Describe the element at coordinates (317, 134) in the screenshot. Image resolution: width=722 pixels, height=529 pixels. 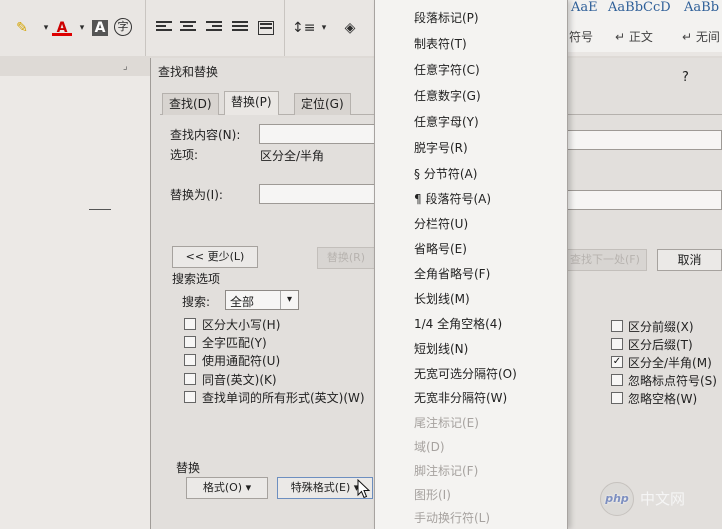
I see `find-what-input` at that location.